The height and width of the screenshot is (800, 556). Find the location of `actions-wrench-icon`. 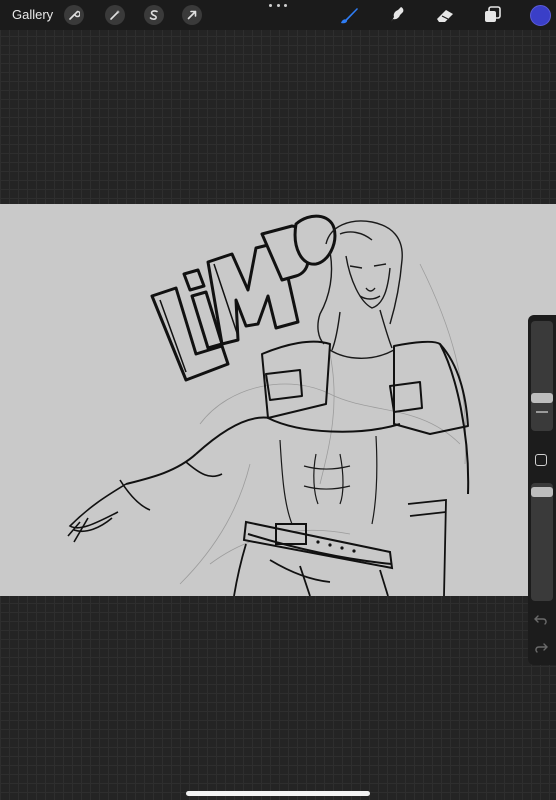

actions-wrench-icon is located at coordinates (74, 15).